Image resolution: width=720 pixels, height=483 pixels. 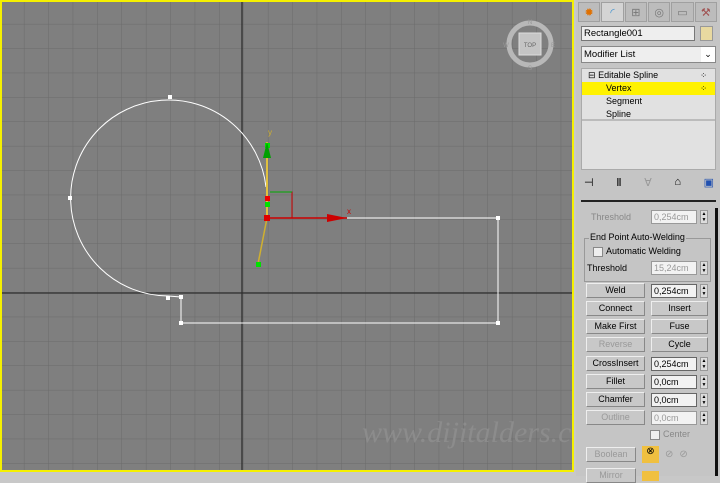 I want to click on boolean-button: Boolean, so click(x=611, y=454).